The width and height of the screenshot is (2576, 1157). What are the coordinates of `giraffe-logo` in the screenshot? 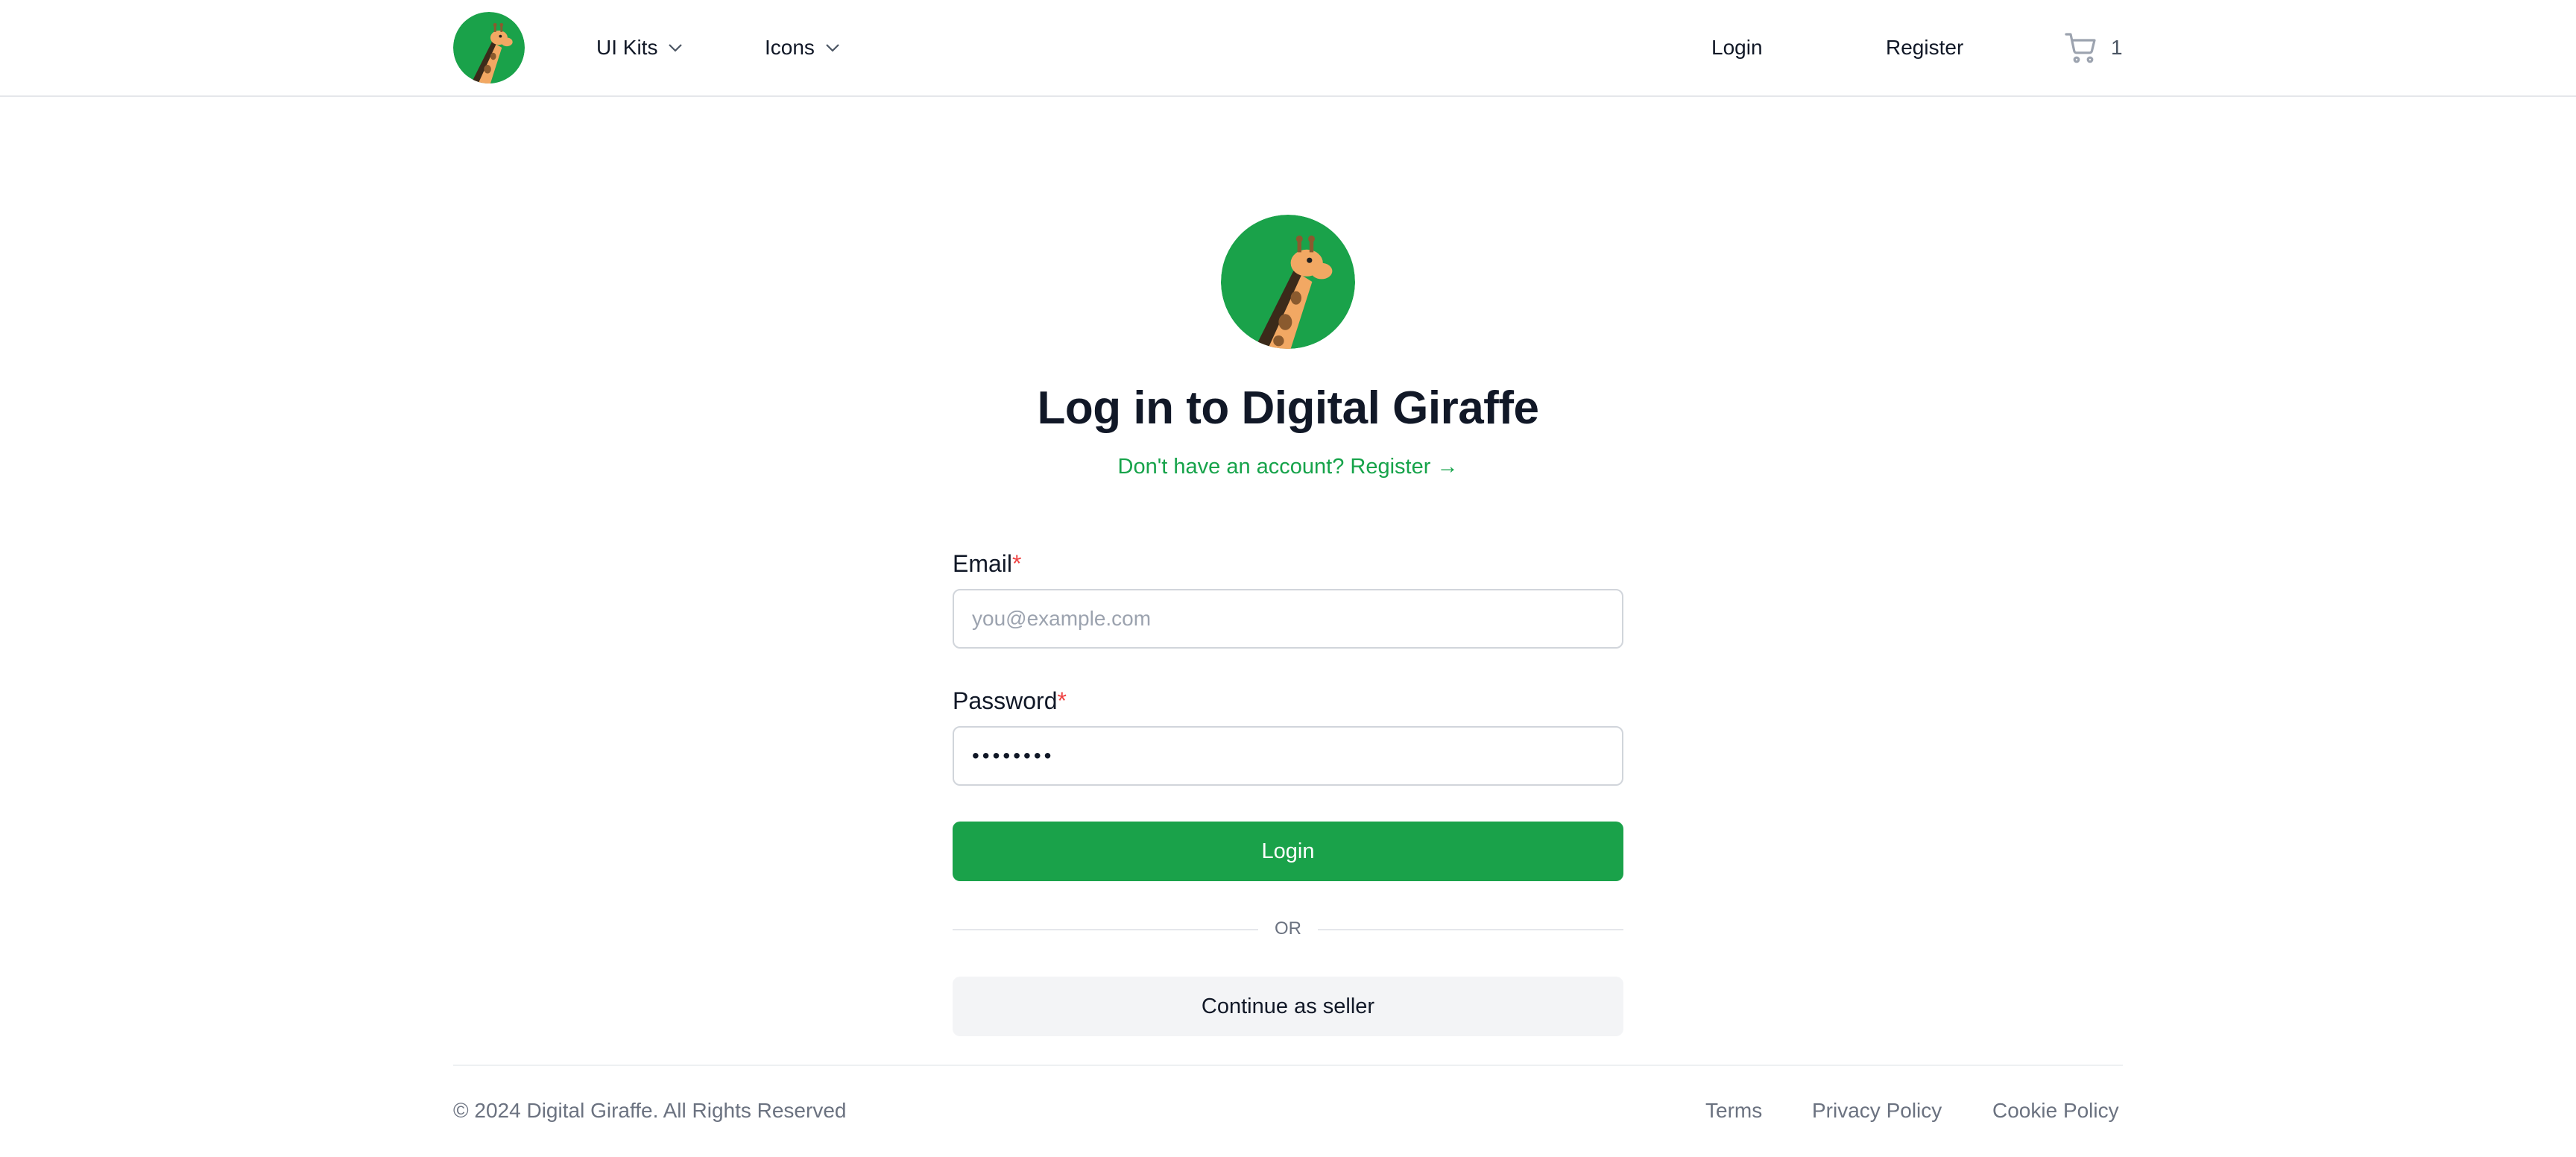 It's located at (489, 48).